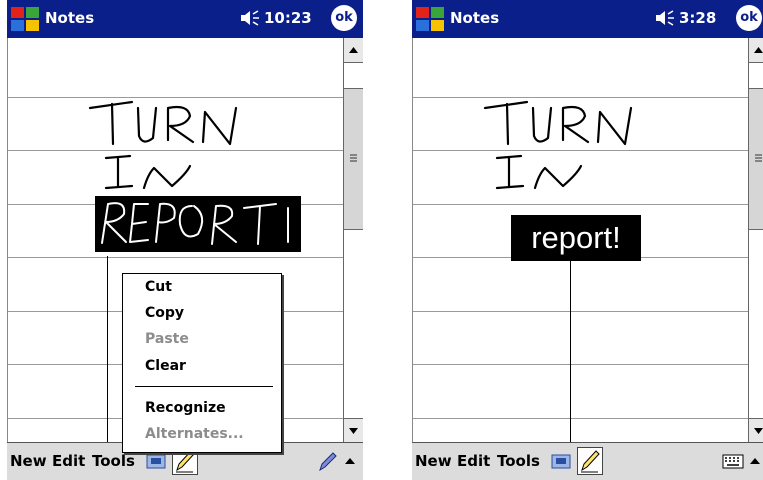 The height and width of the screenshot is (480, 763). What do you see at coordinates (185, 408) in the screenshot?
I see `menu-item-recognize: Recognize` at bounding box center [185, 408].